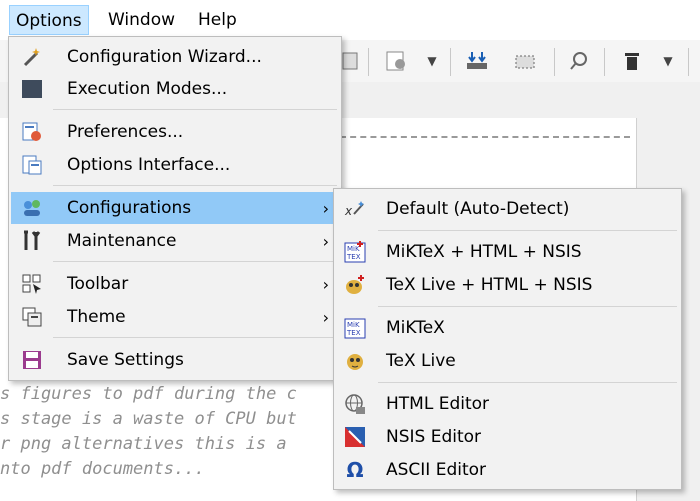 Image resolution: width=700 pixels, height=501 pixels. I want to click on menu-item-ascii-editor: Ω ASCII Editor, so click(507, 470).